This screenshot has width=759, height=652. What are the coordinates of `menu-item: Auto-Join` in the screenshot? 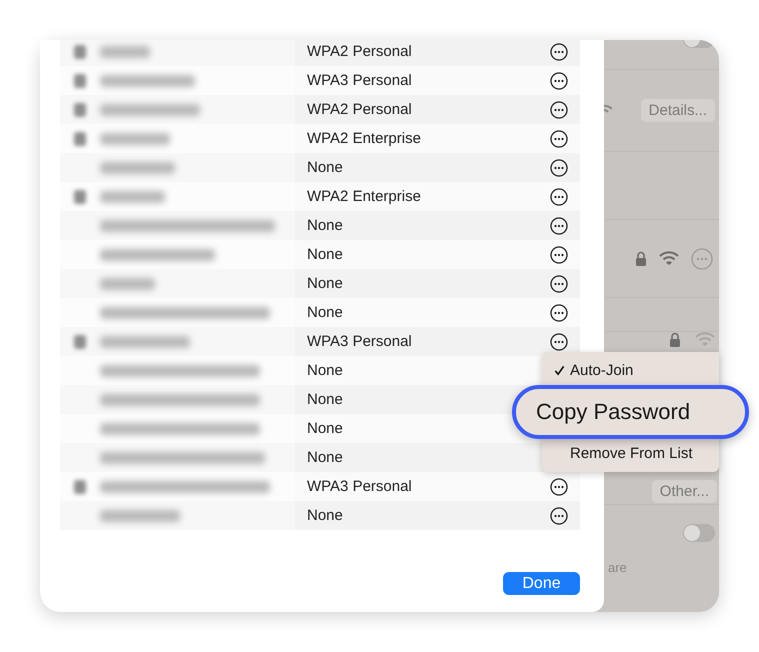 It's located at (630, 370).